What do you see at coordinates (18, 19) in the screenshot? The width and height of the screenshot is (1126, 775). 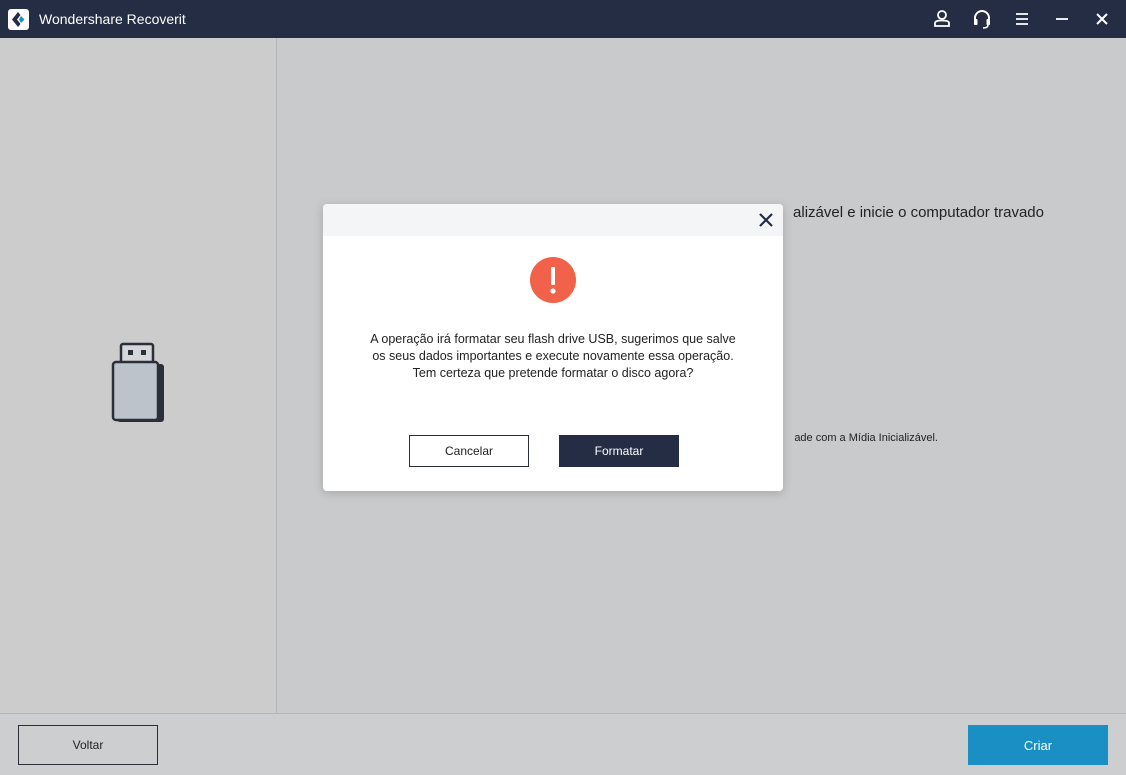 I see `logo-icon` at bounding box center [18, 19].